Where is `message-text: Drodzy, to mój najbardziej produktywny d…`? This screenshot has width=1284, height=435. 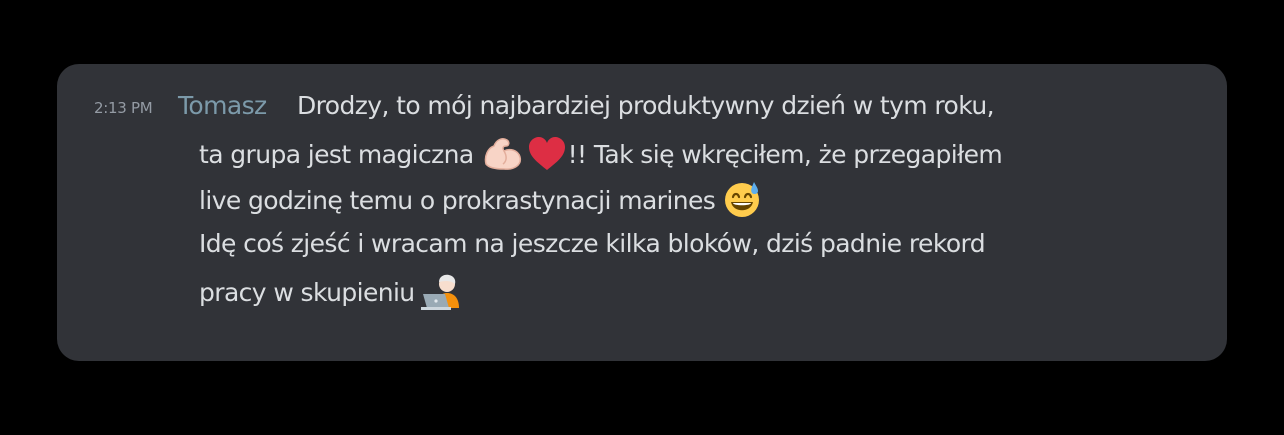
message-text: Drodzy, to mój najbardziej produktywny d… is located at coordinates (646, 105).